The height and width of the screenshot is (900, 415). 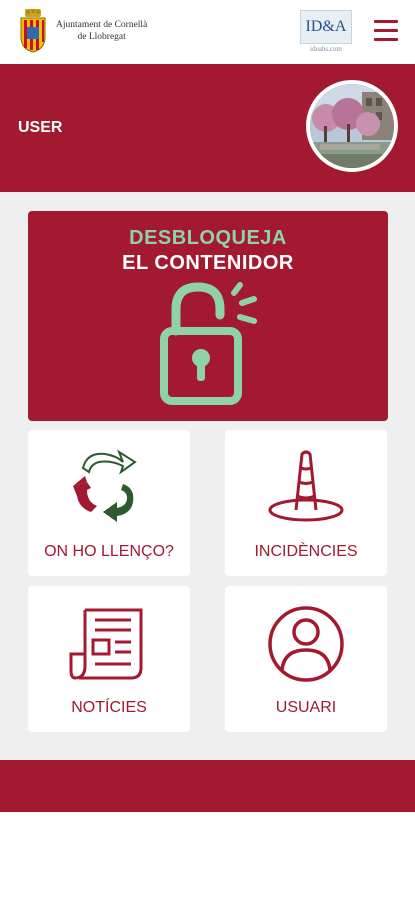 What do you see at coordinates (306, 644) in the screenshot?
I see `user-circle-icon` at bounding box center [306, 644].